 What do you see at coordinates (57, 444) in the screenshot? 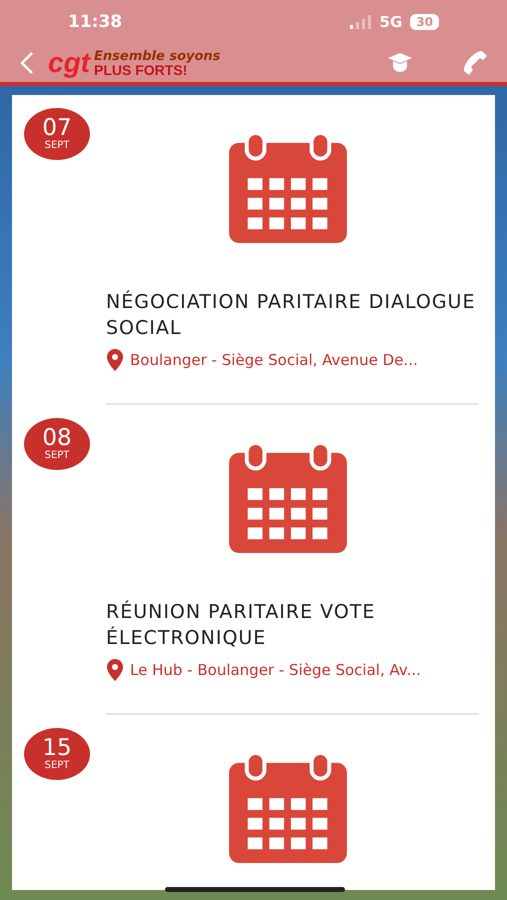
I see `date-badge: 08 SEPT` at bounding box center [57, 444].